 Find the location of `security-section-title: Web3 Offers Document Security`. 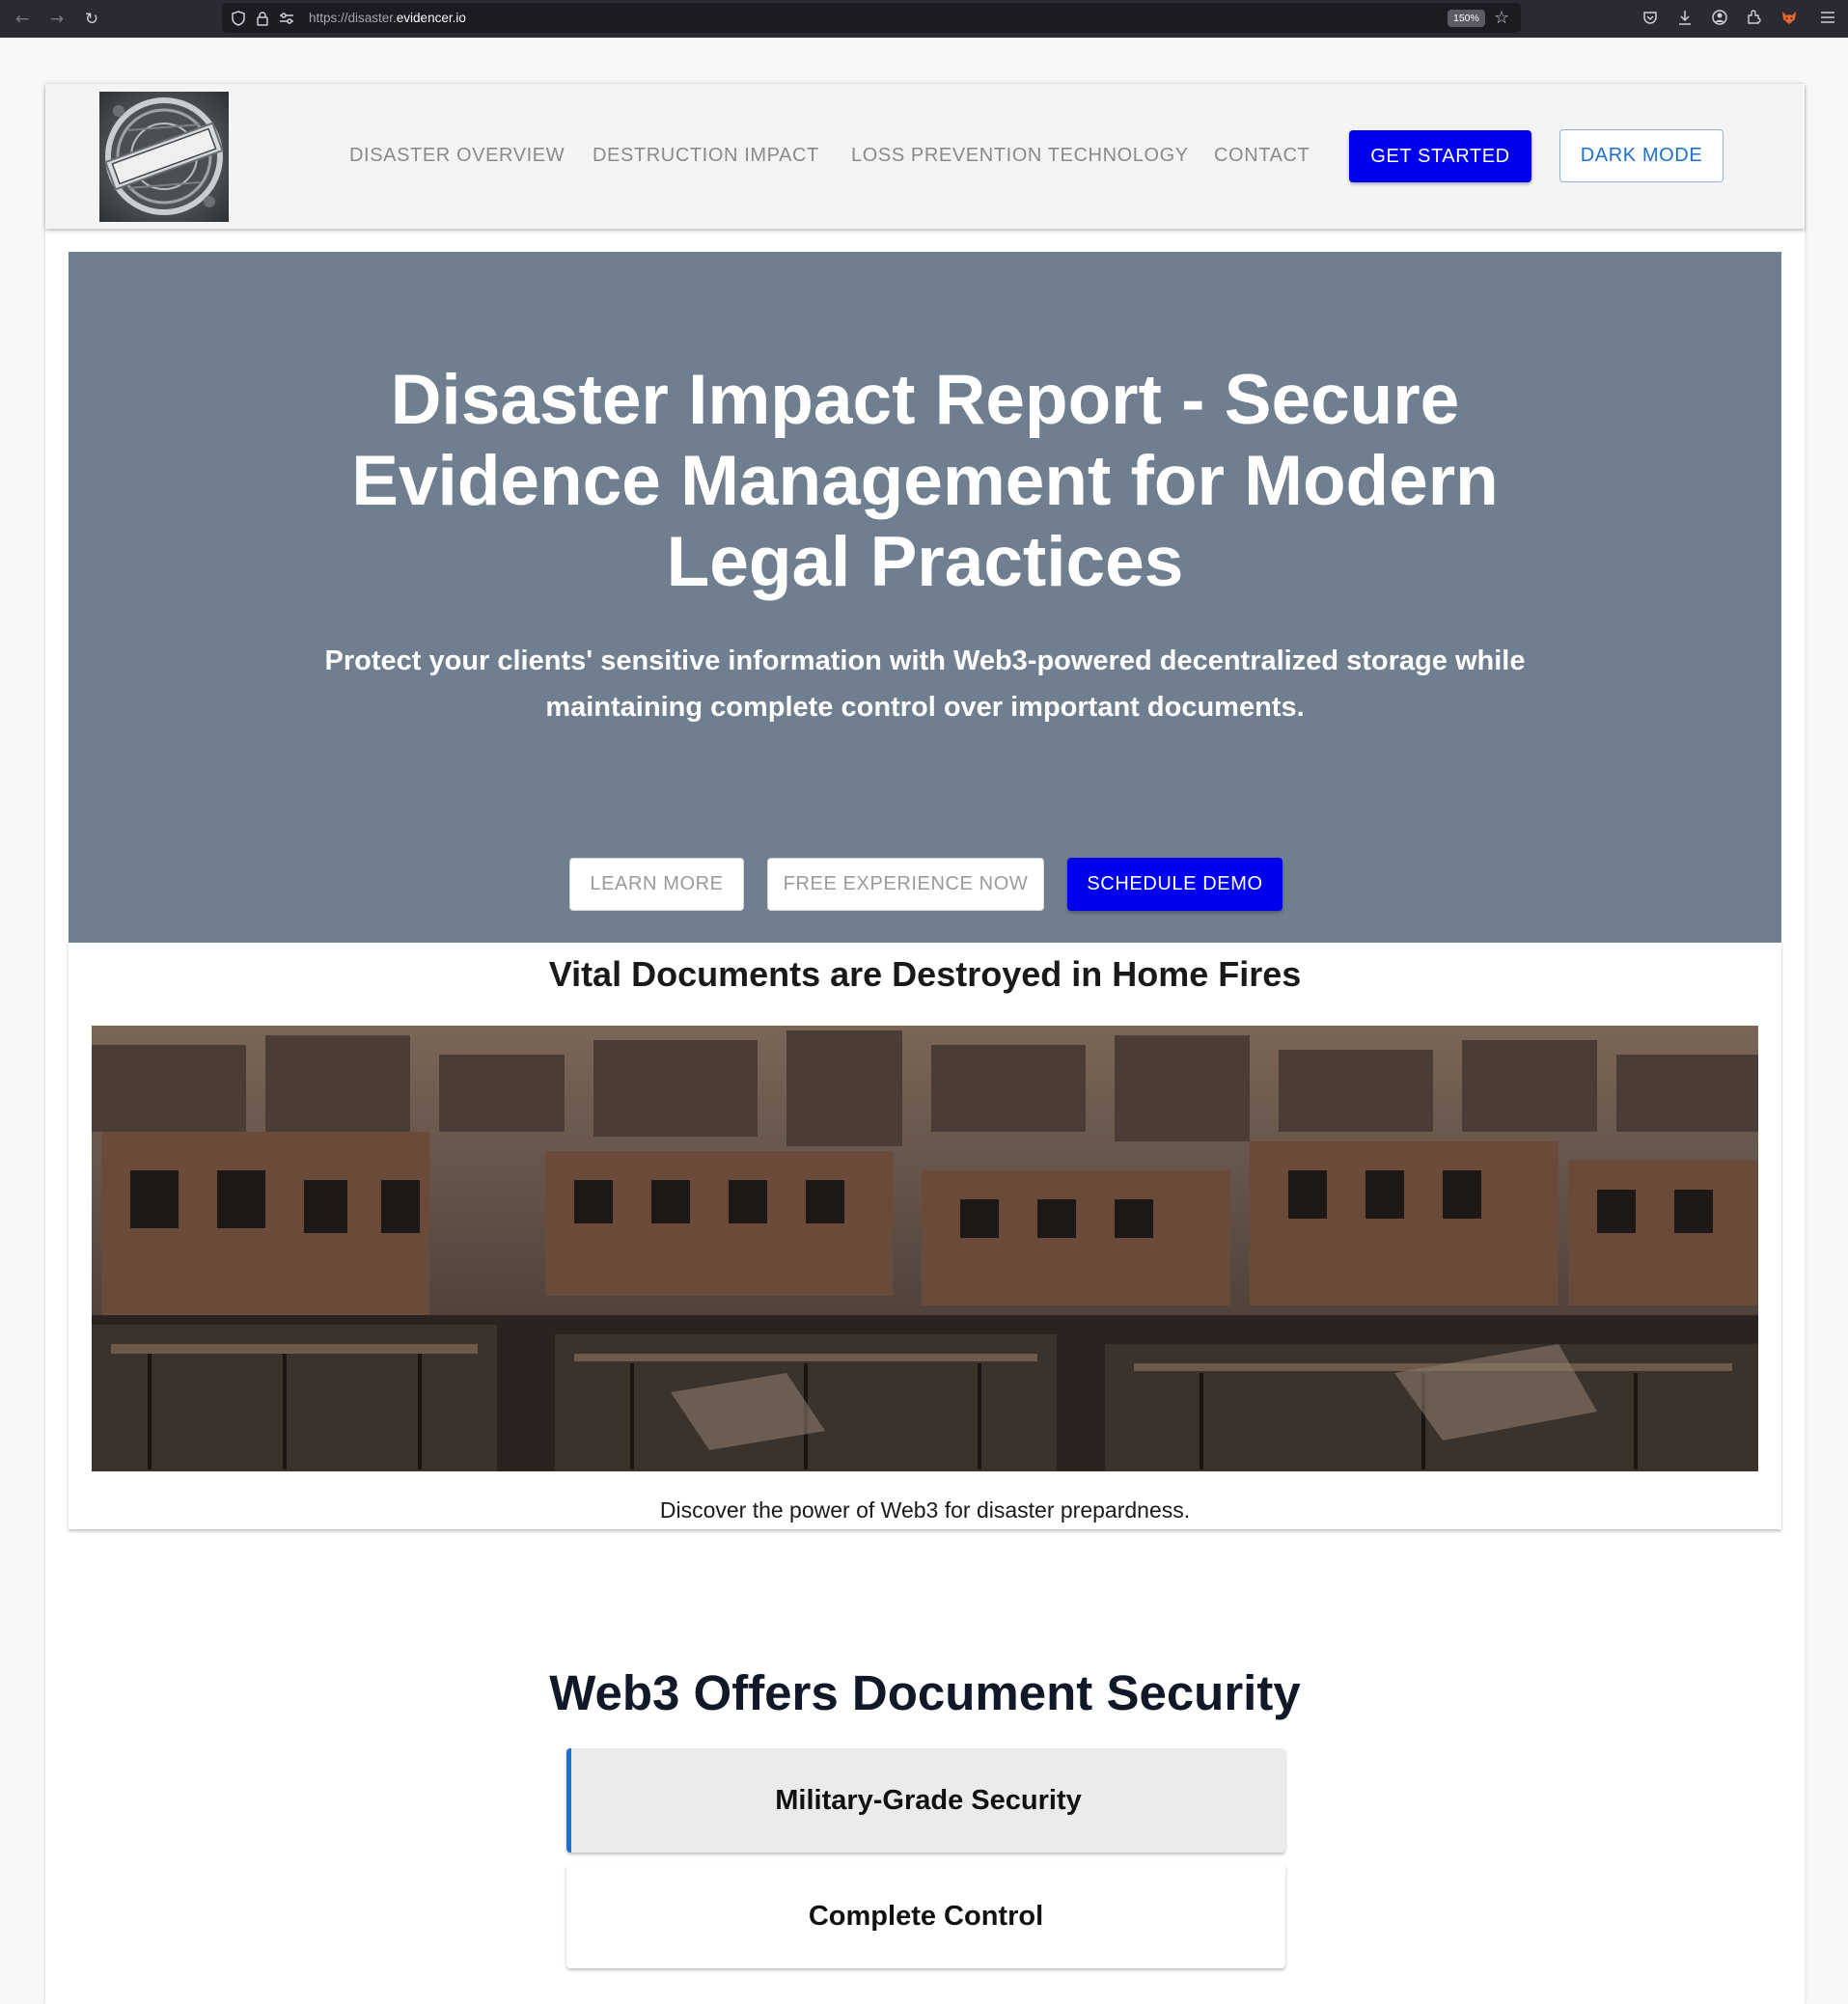

security-section-title: Web3 Offers Document Security is located at coordinates (925, 1692).